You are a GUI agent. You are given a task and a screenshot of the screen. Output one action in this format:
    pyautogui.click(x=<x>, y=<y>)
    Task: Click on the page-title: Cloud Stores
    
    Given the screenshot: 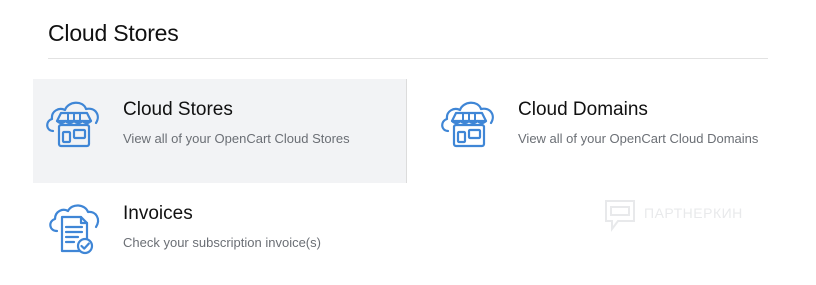 What is the action you would take?
    pyautogui.click(x=113, y=33)
    